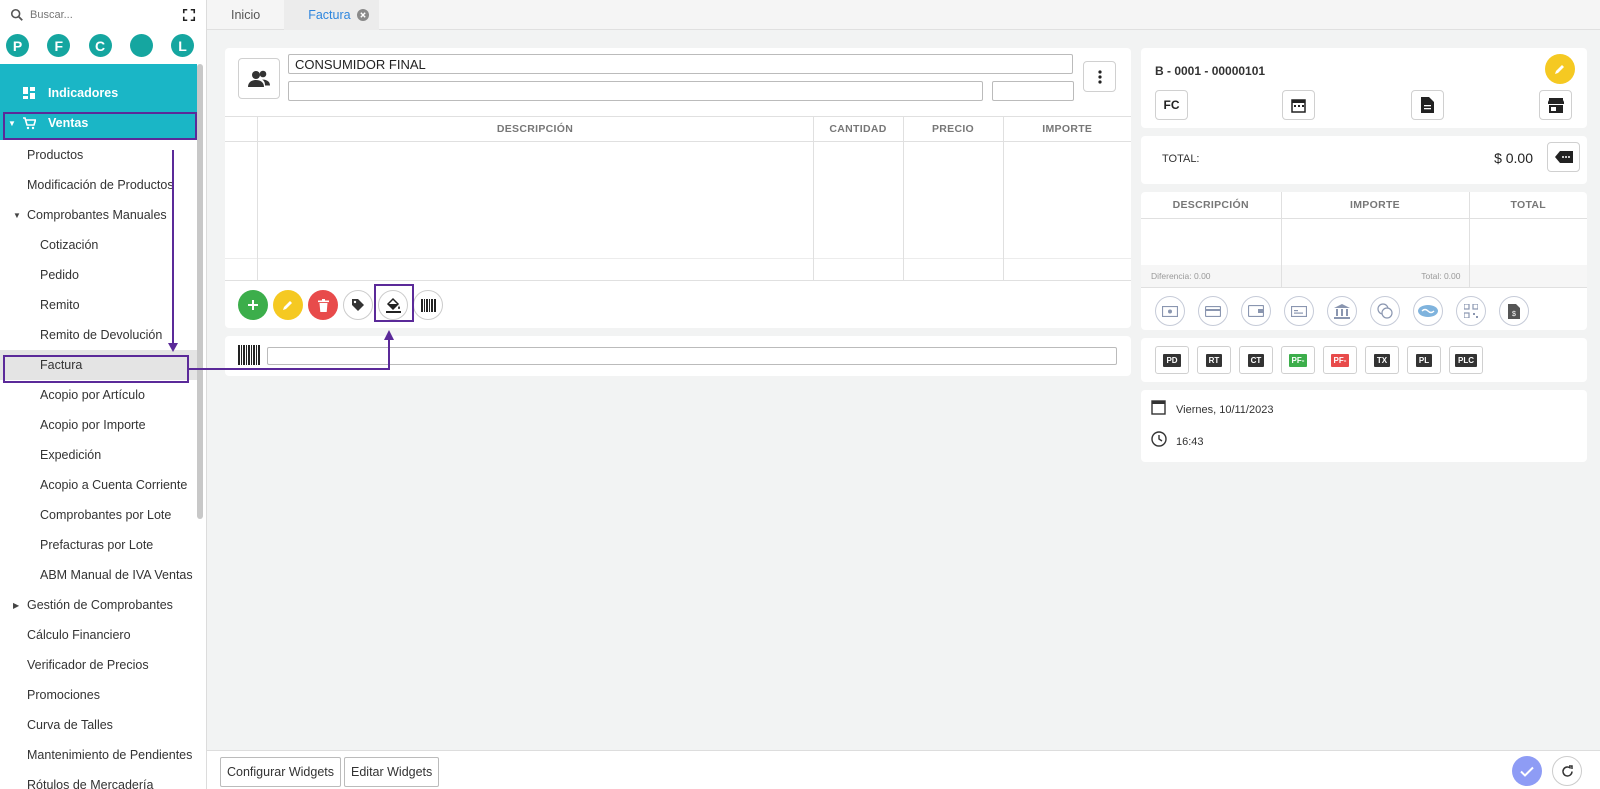 Image resolution: width=1600 pixels, height=789 pixels. Describe the element at coordinates (281, 260) in the screenshot. I see `annotation-arrows` at that location.